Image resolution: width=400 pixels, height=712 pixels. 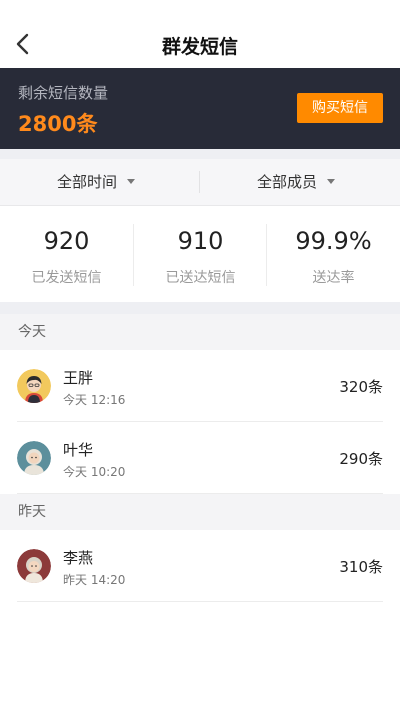 I want to click on nav-bar: 群发短信, so click(x=200, y=34).